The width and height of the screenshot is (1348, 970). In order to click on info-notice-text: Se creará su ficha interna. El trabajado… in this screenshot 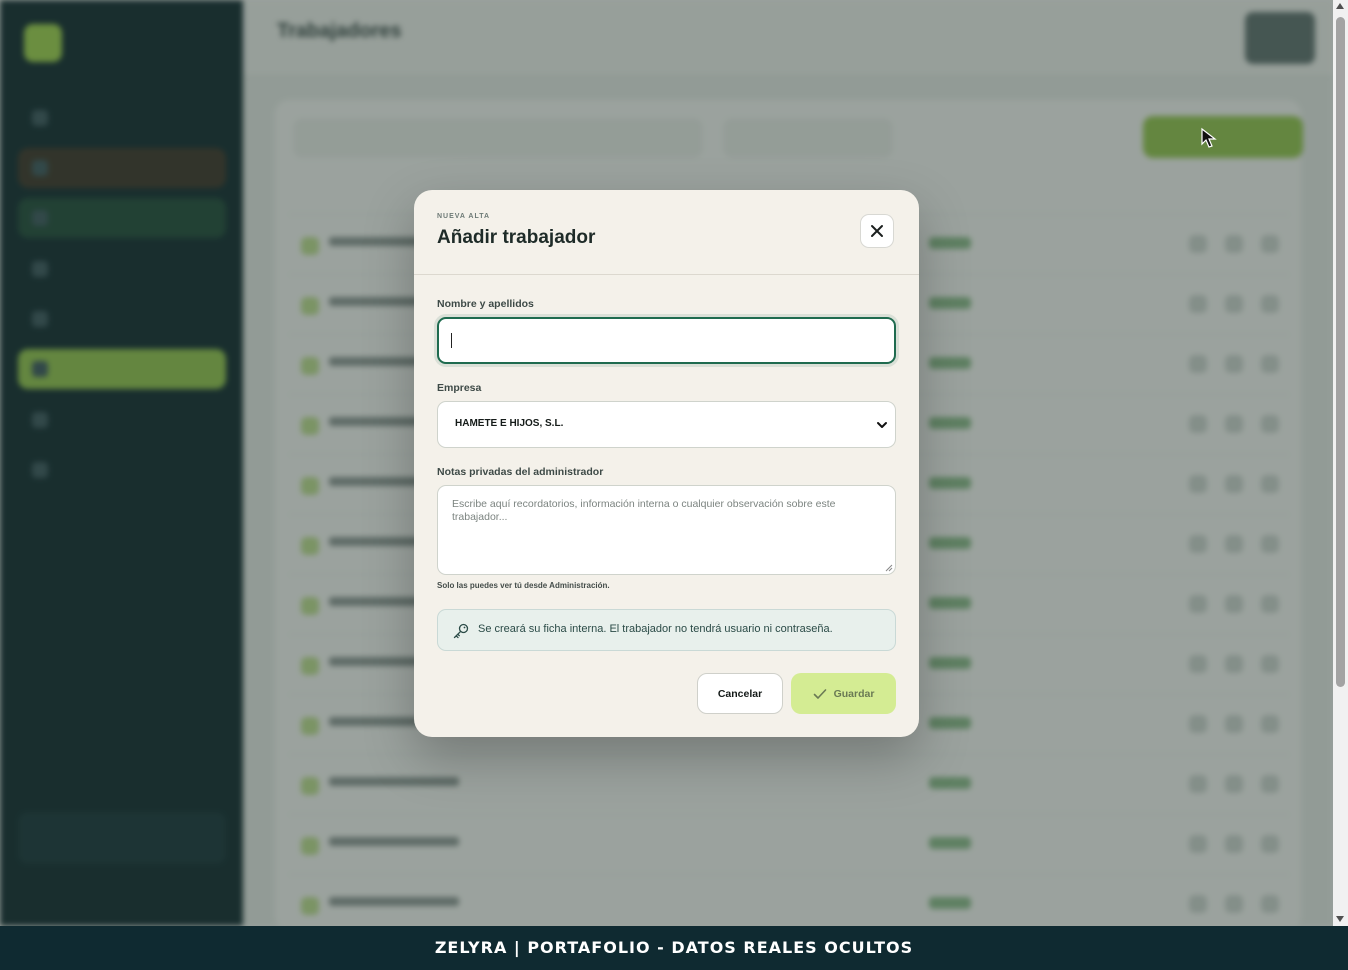, I will do `click(655, 629)`.